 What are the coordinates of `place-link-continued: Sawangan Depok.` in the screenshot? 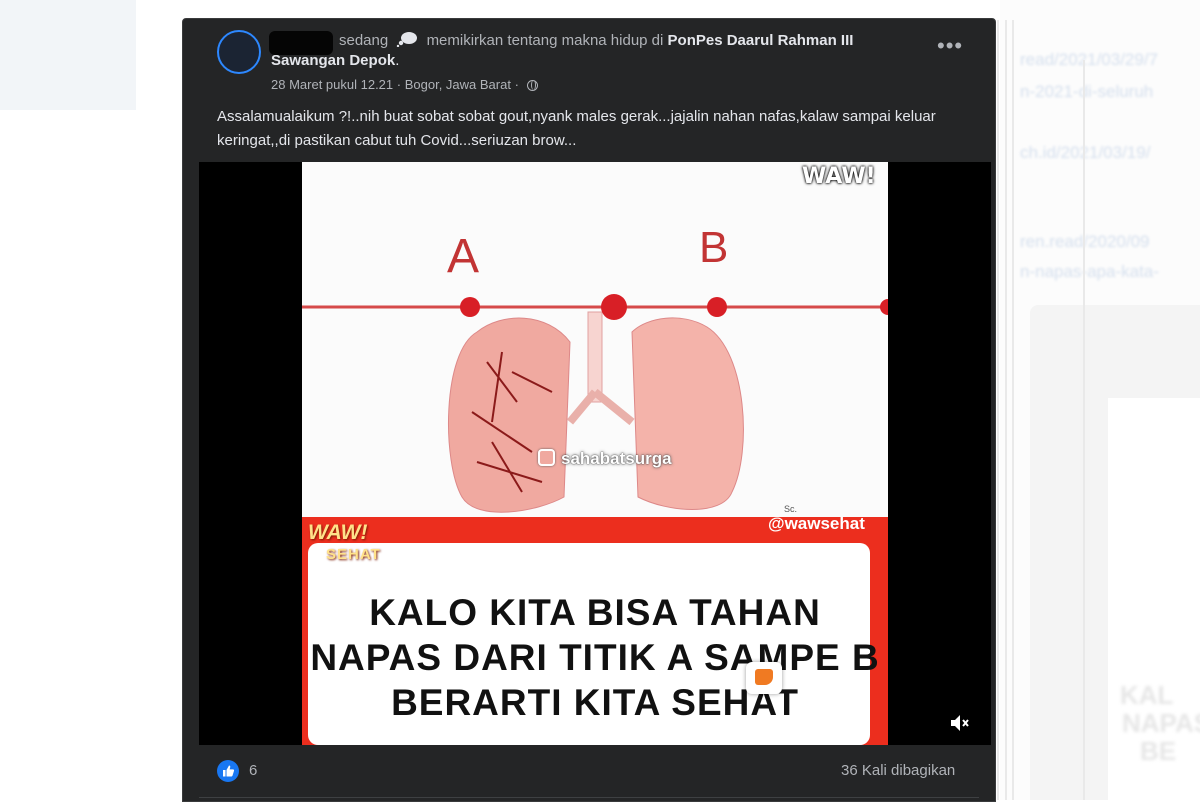 It's located at (335, 60).